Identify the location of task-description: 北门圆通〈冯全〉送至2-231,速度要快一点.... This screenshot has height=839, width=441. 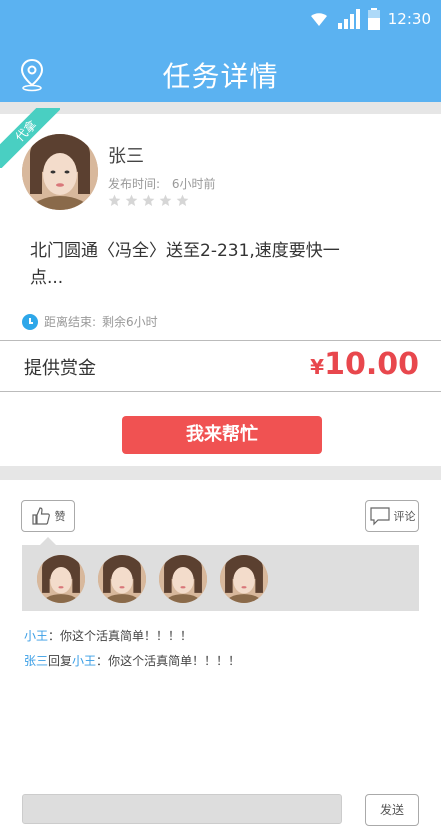
(185, 264).